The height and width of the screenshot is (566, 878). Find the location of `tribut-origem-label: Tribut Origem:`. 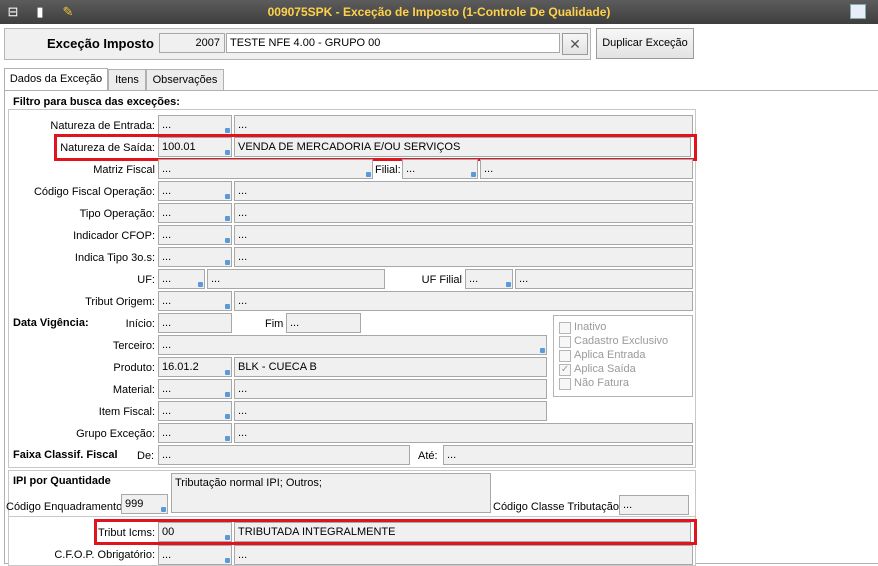

tribut-origem-label: Tribut Origem: is located at coordinates (120, 302).